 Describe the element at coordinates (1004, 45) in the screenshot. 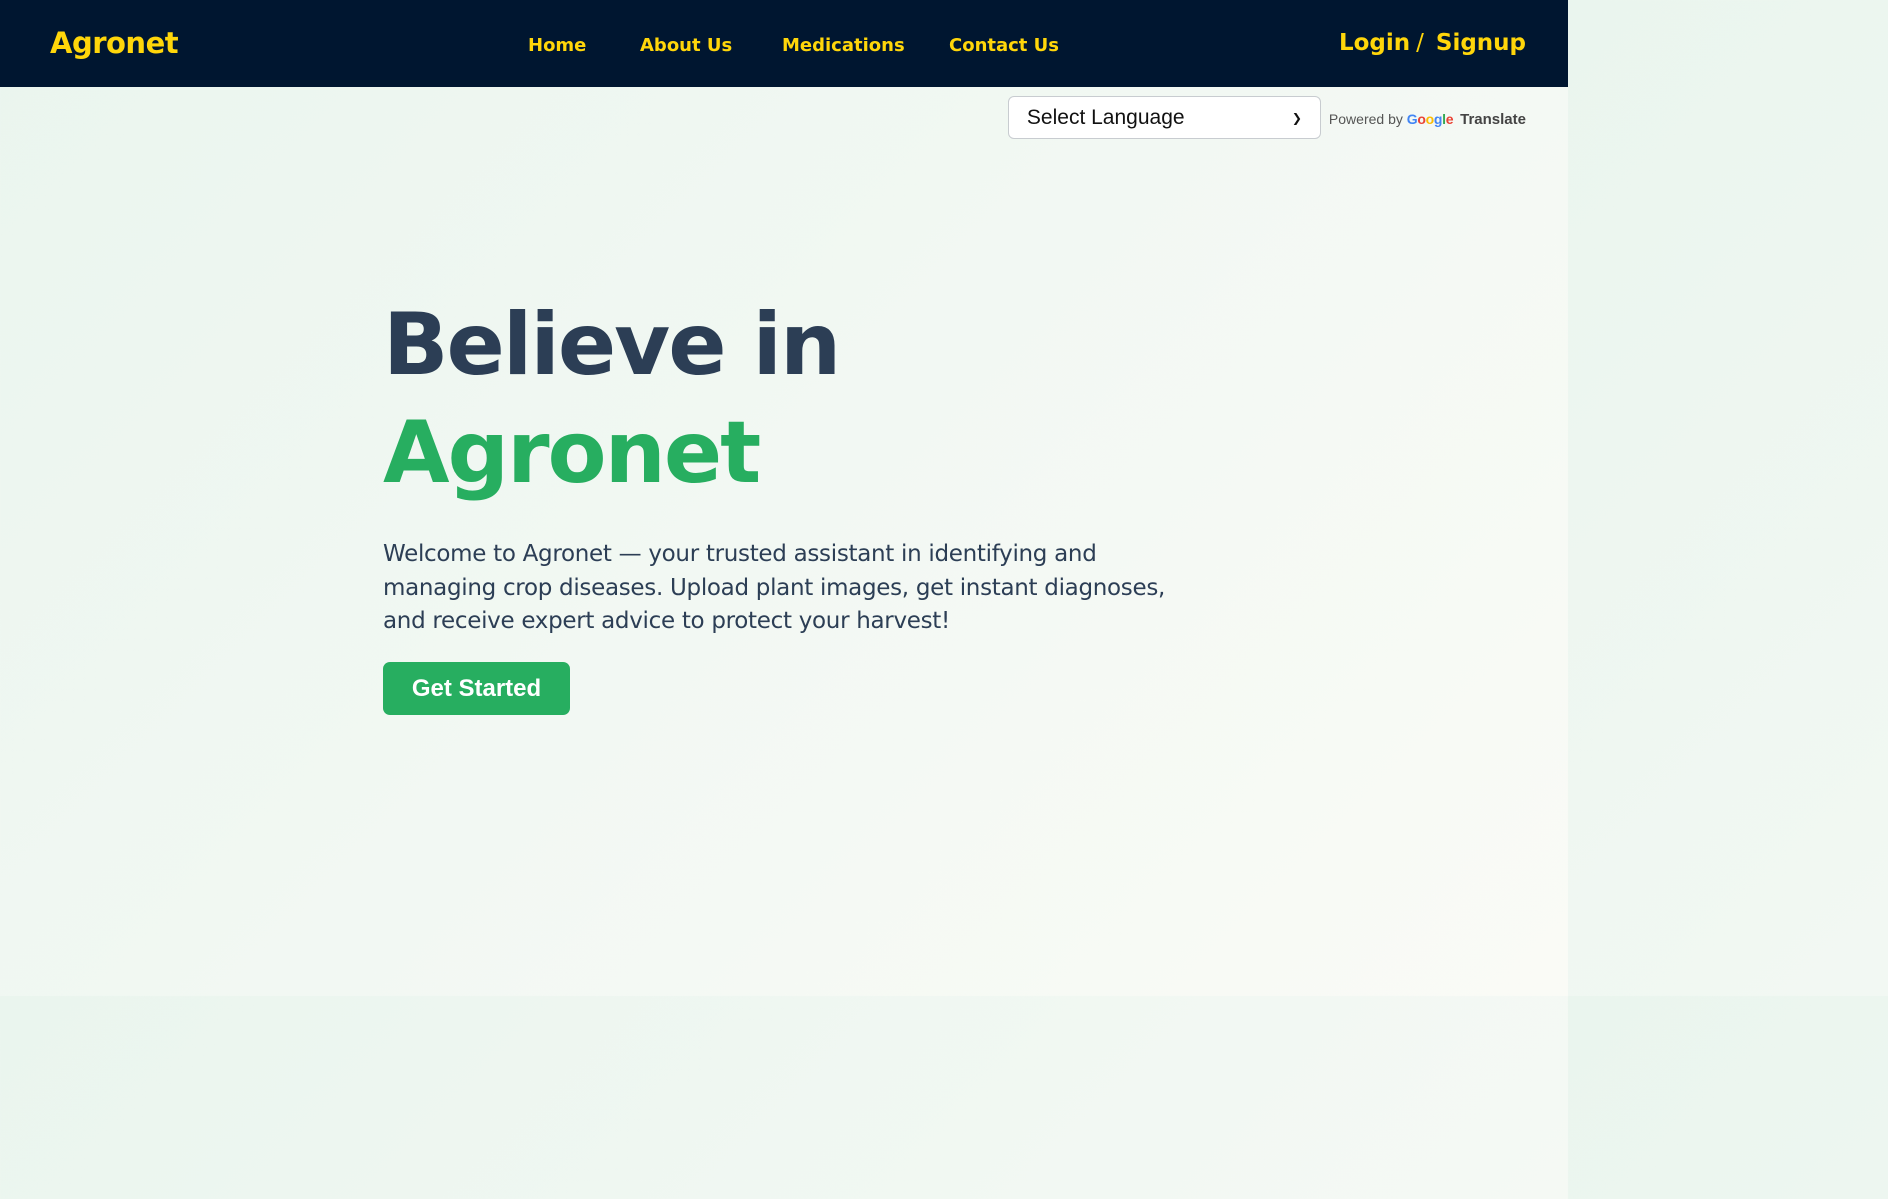

I see `nav-contact-us: Contact Us` at that location.